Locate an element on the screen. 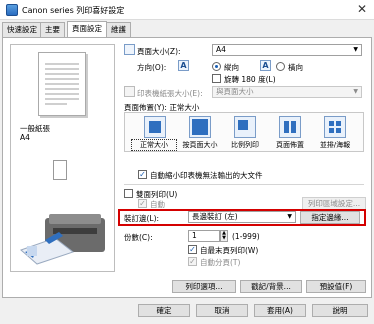 The width and height of the screenshot is (374, 324). tab-page-setup: 頁面設定 is located at coordinates (87, 29).